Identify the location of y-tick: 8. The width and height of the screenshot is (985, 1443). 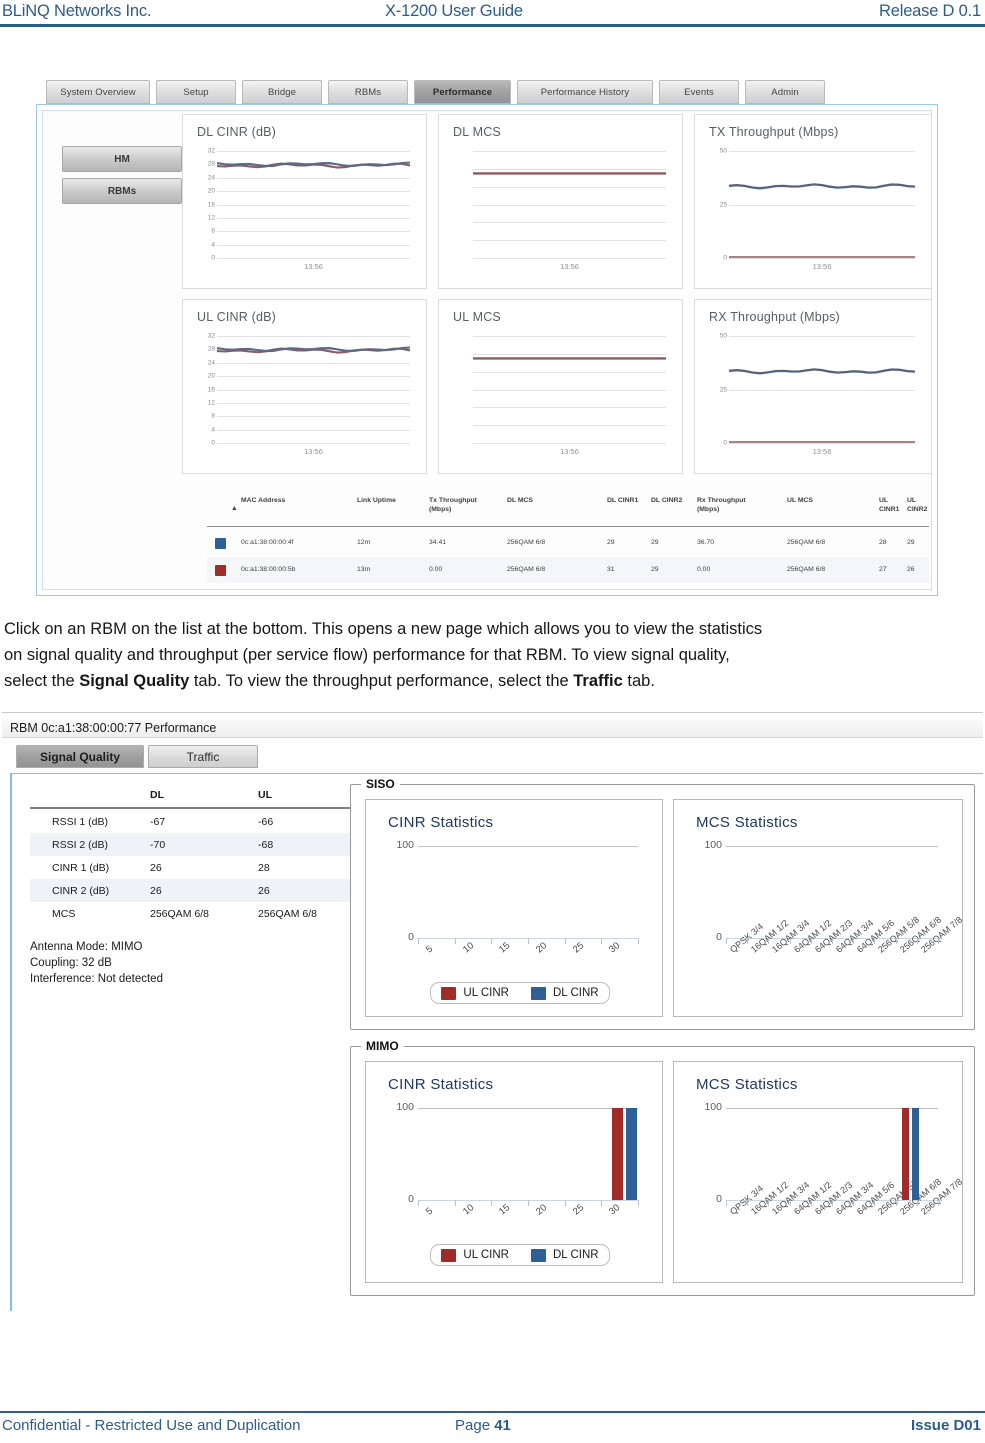
(213, 416).